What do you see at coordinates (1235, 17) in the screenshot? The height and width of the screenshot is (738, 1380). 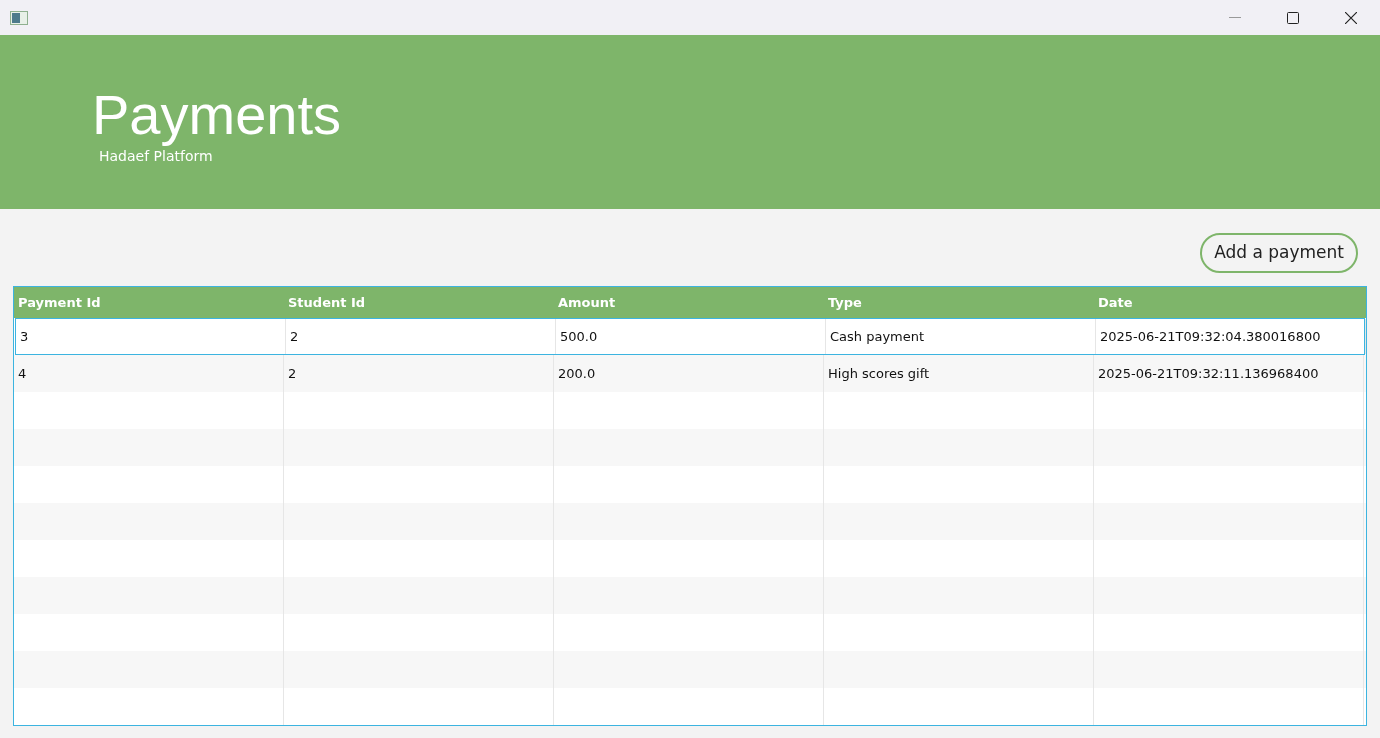 I see `minimize-icon` at bounding box center [1235, 17].